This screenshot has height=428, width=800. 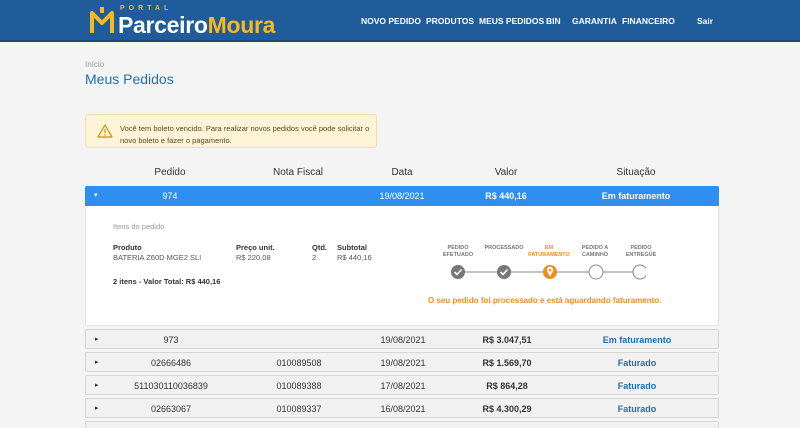 I want to click on item-produto: BATERIA Z60D MGE2 SLI, so click(x=157, y=257).